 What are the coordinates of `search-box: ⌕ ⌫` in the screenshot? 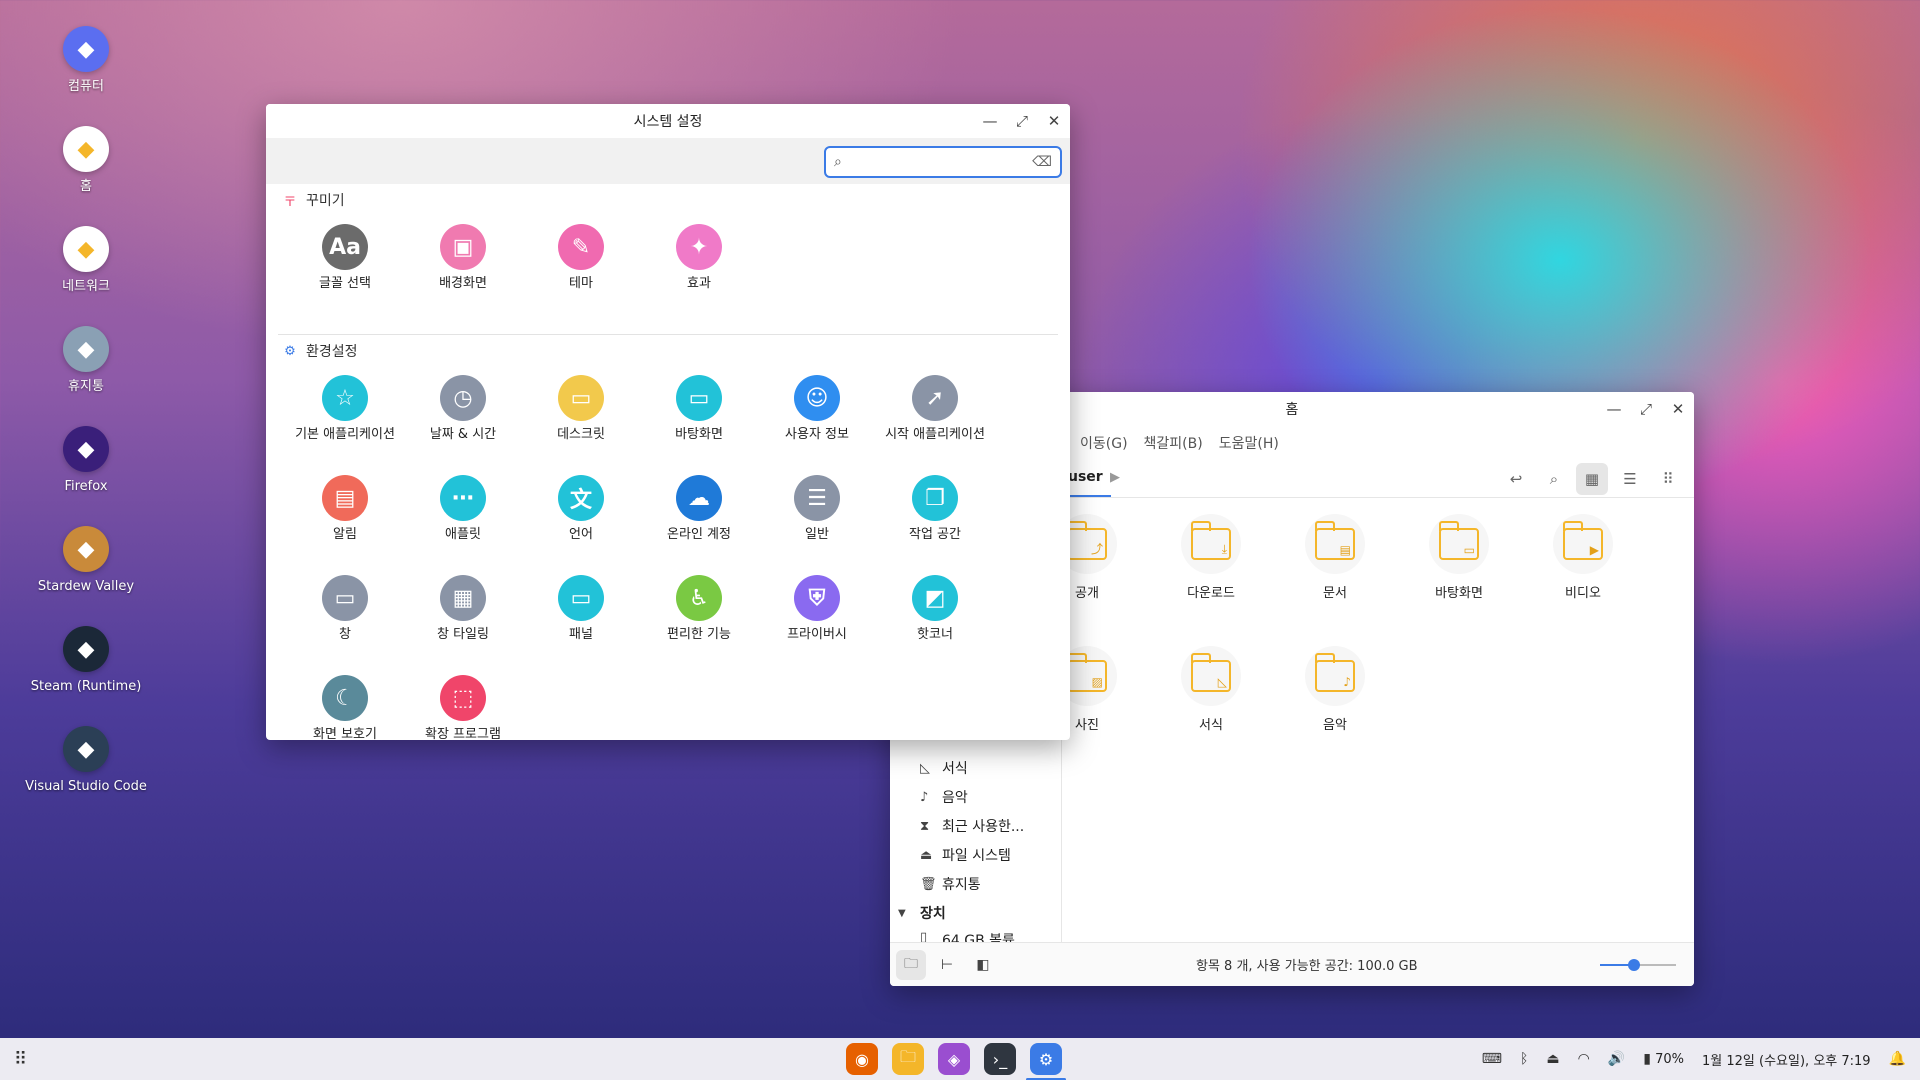 It's located at (943, 162).